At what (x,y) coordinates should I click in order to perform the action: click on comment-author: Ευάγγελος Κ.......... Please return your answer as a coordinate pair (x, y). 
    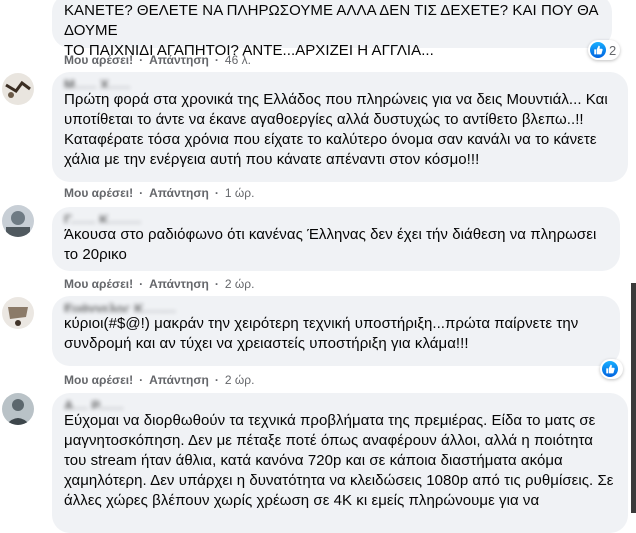
    Looking at the image, I should click on (336, 307).